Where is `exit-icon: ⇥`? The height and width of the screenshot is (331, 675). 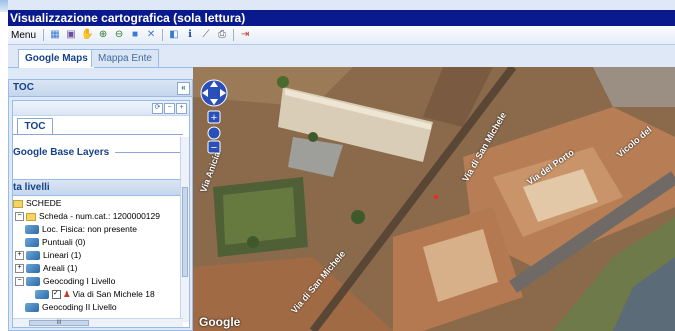 exit-icon: ⇥ is located at coordinates (245, 35).